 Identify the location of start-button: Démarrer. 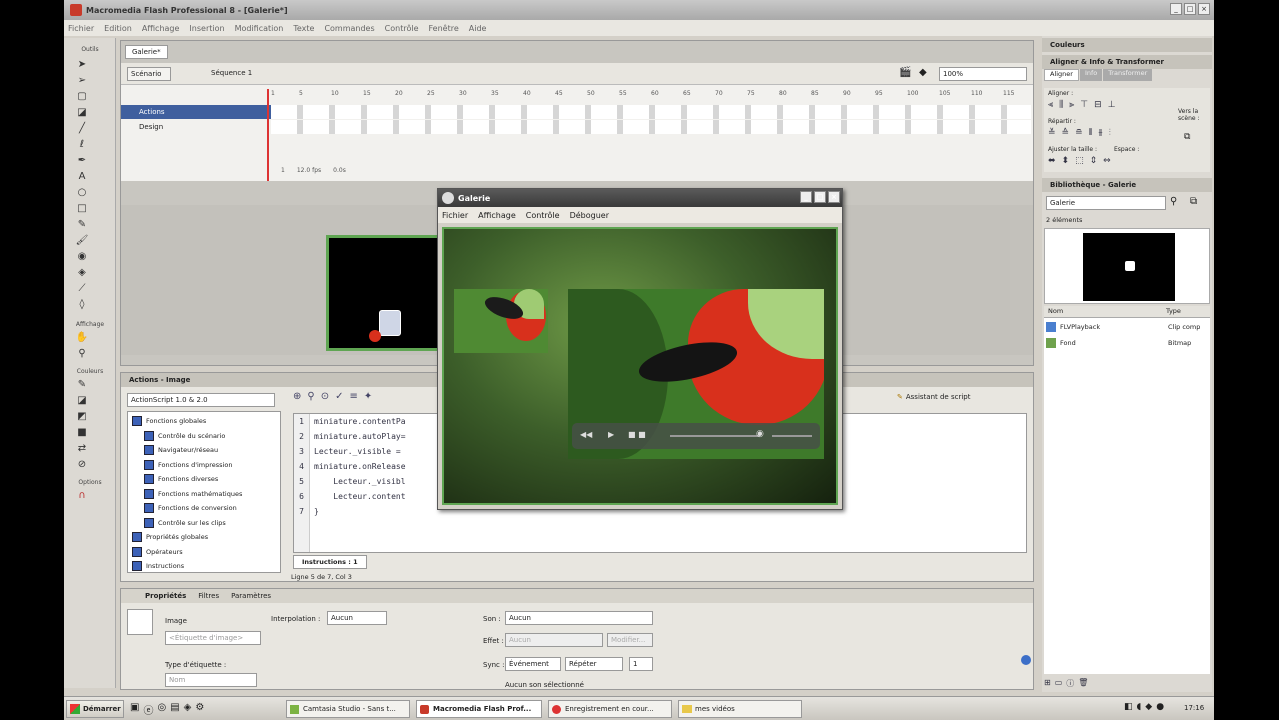
(95, 709).